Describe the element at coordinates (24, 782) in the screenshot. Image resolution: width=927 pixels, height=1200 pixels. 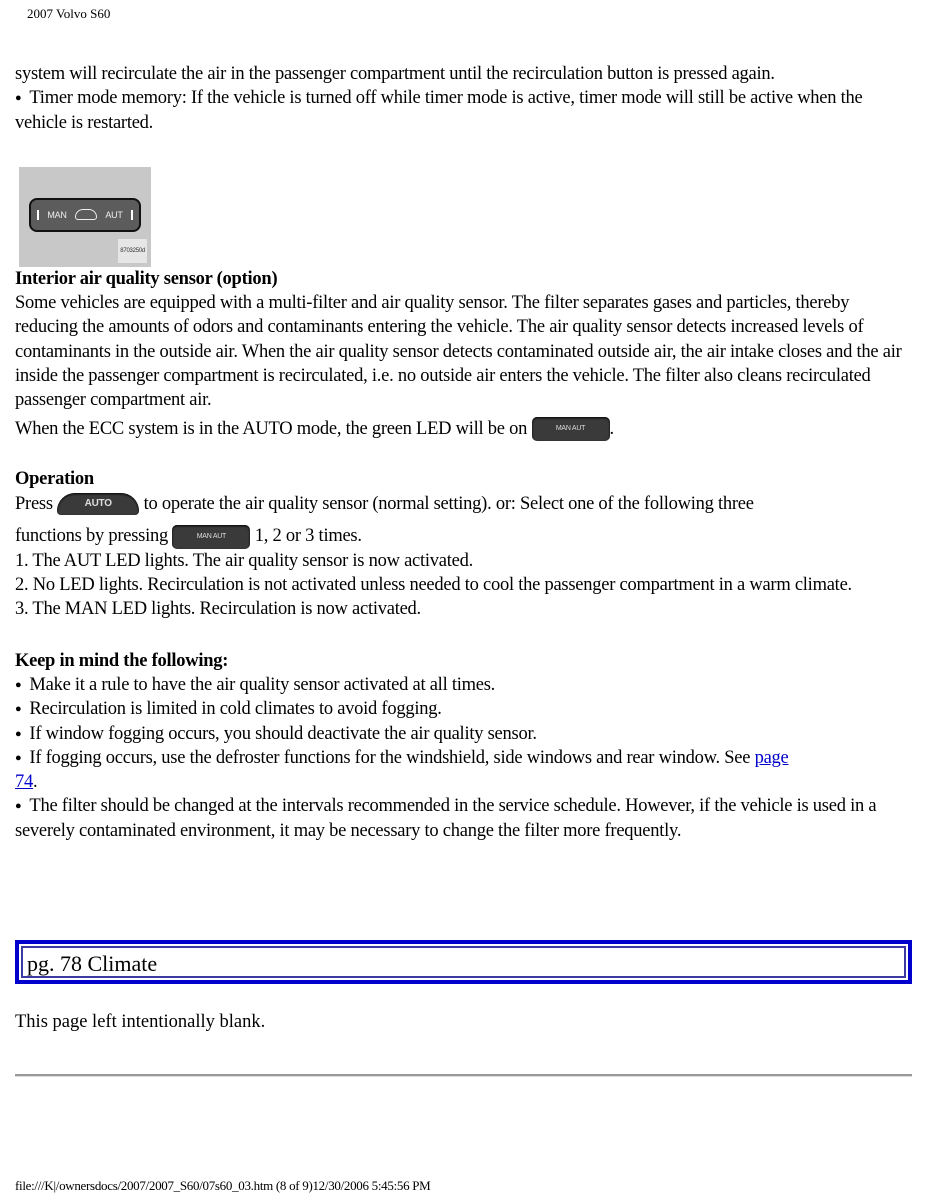
I see `page-link-number: 74` at that location.